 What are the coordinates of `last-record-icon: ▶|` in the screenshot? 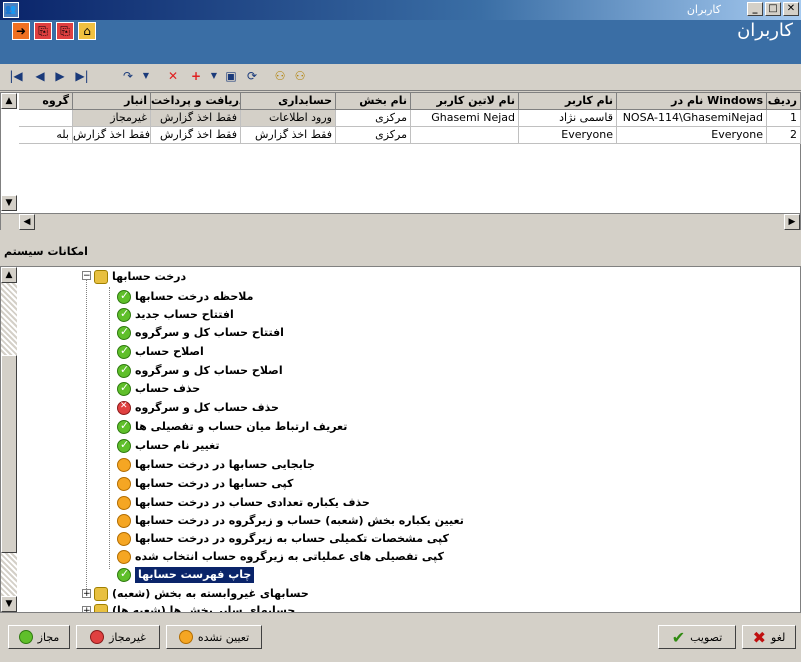 It's located at (82, 76).